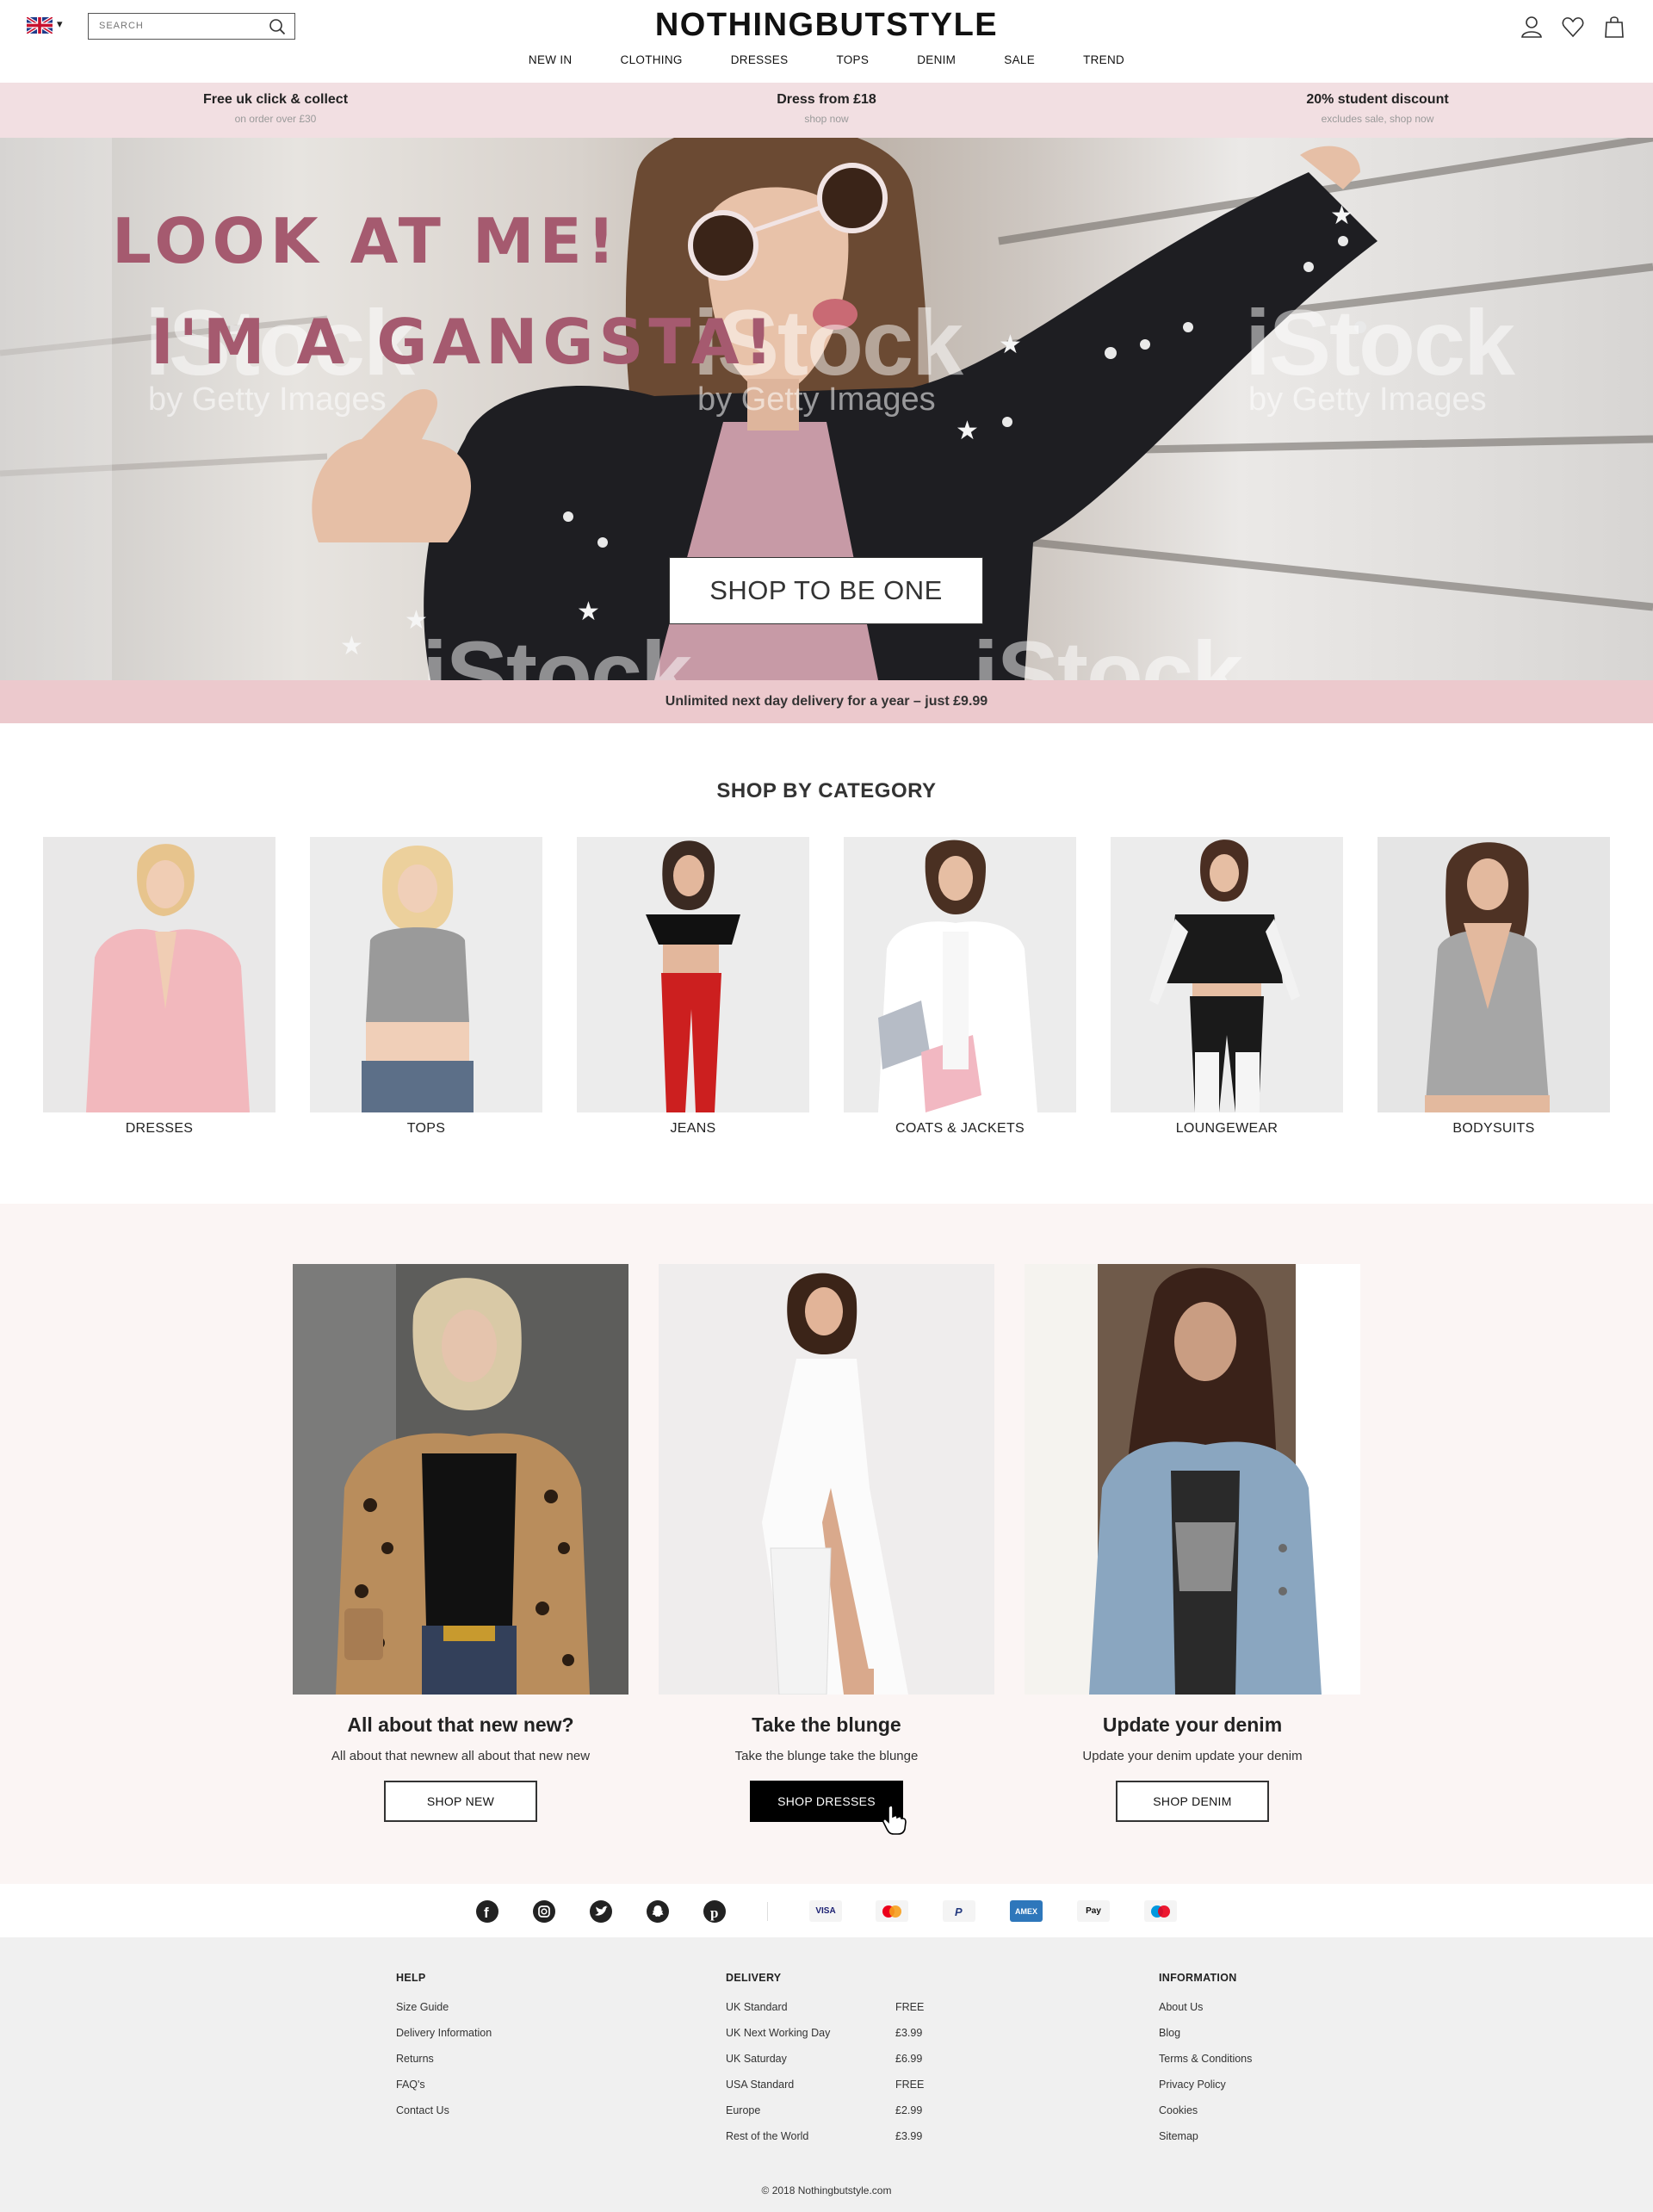  Describe the element at coordinates (768, 1911) in the screenshot. I see `separator` at that location.